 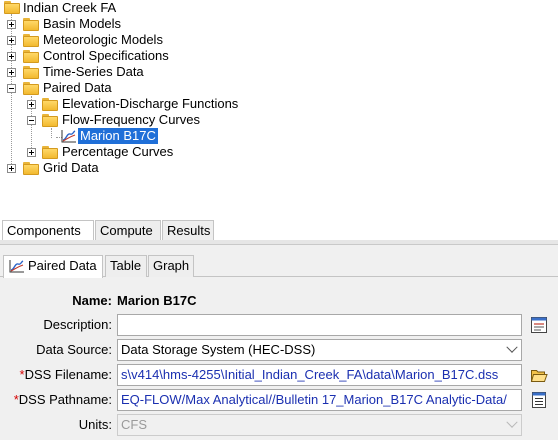 I want to click on pathname-list-icon, so click(x=539, y=400).